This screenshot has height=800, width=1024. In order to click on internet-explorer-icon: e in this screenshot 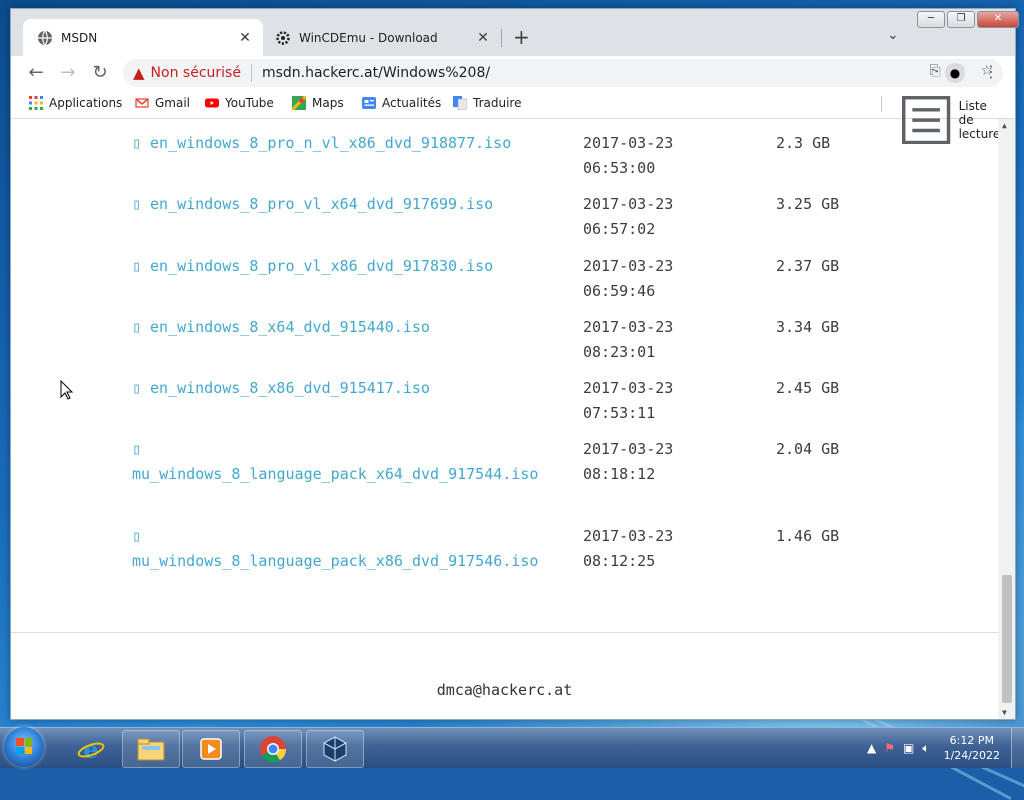, I will do `click(91, 749)`.